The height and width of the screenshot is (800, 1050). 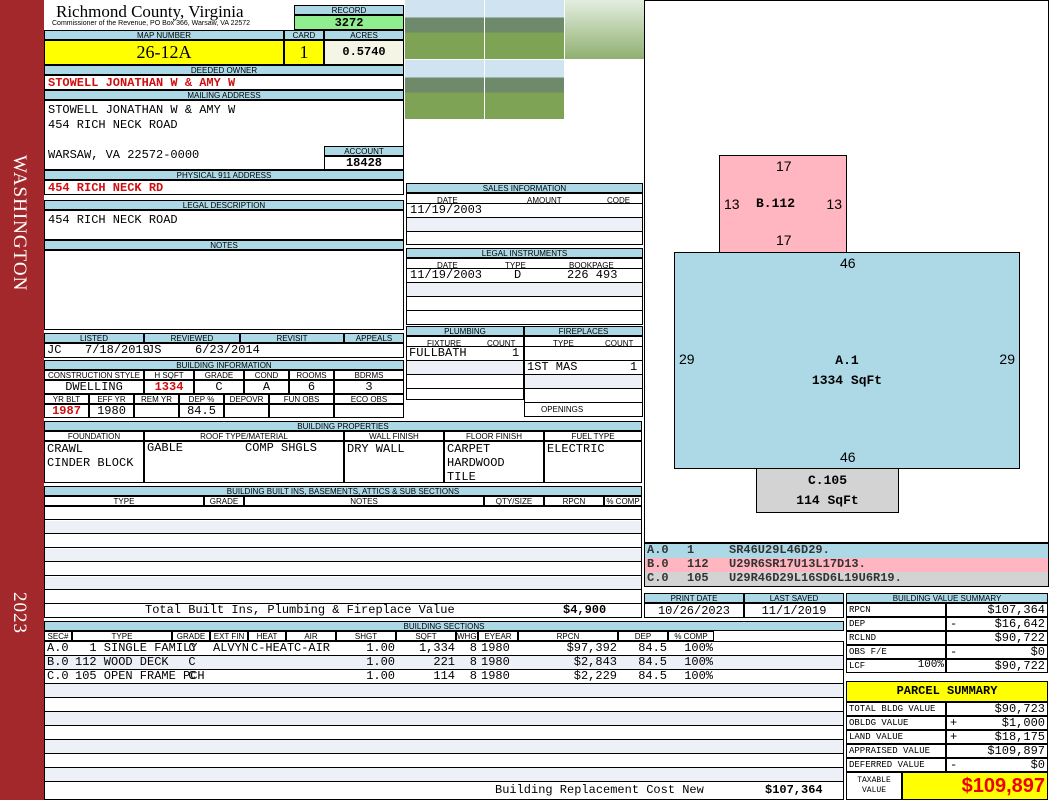 I want to click on mailing-label: MAILING ADDRESS, so click(x=224, y=95).